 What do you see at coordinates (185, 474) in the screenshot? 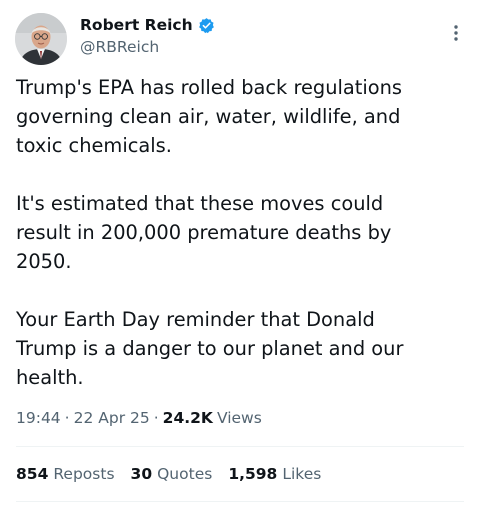
I see `quotes-label: Quotes` at bounding box center [185, 474].